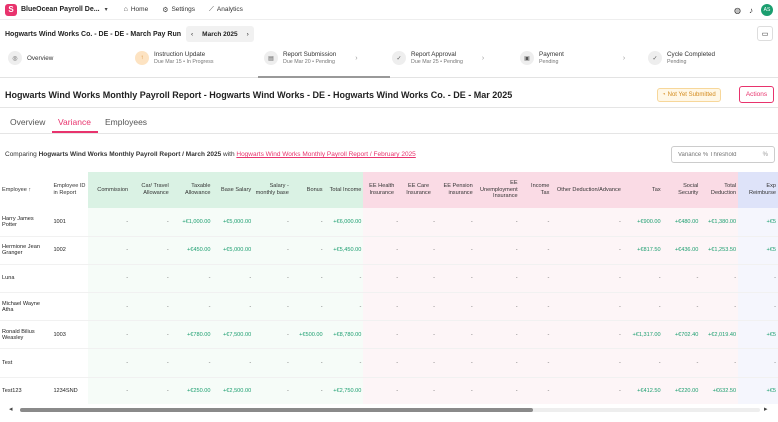  Describe the element at coordinates (11, 409) in the screenshot. I see `scroll-left-icon: ◂` at that location.